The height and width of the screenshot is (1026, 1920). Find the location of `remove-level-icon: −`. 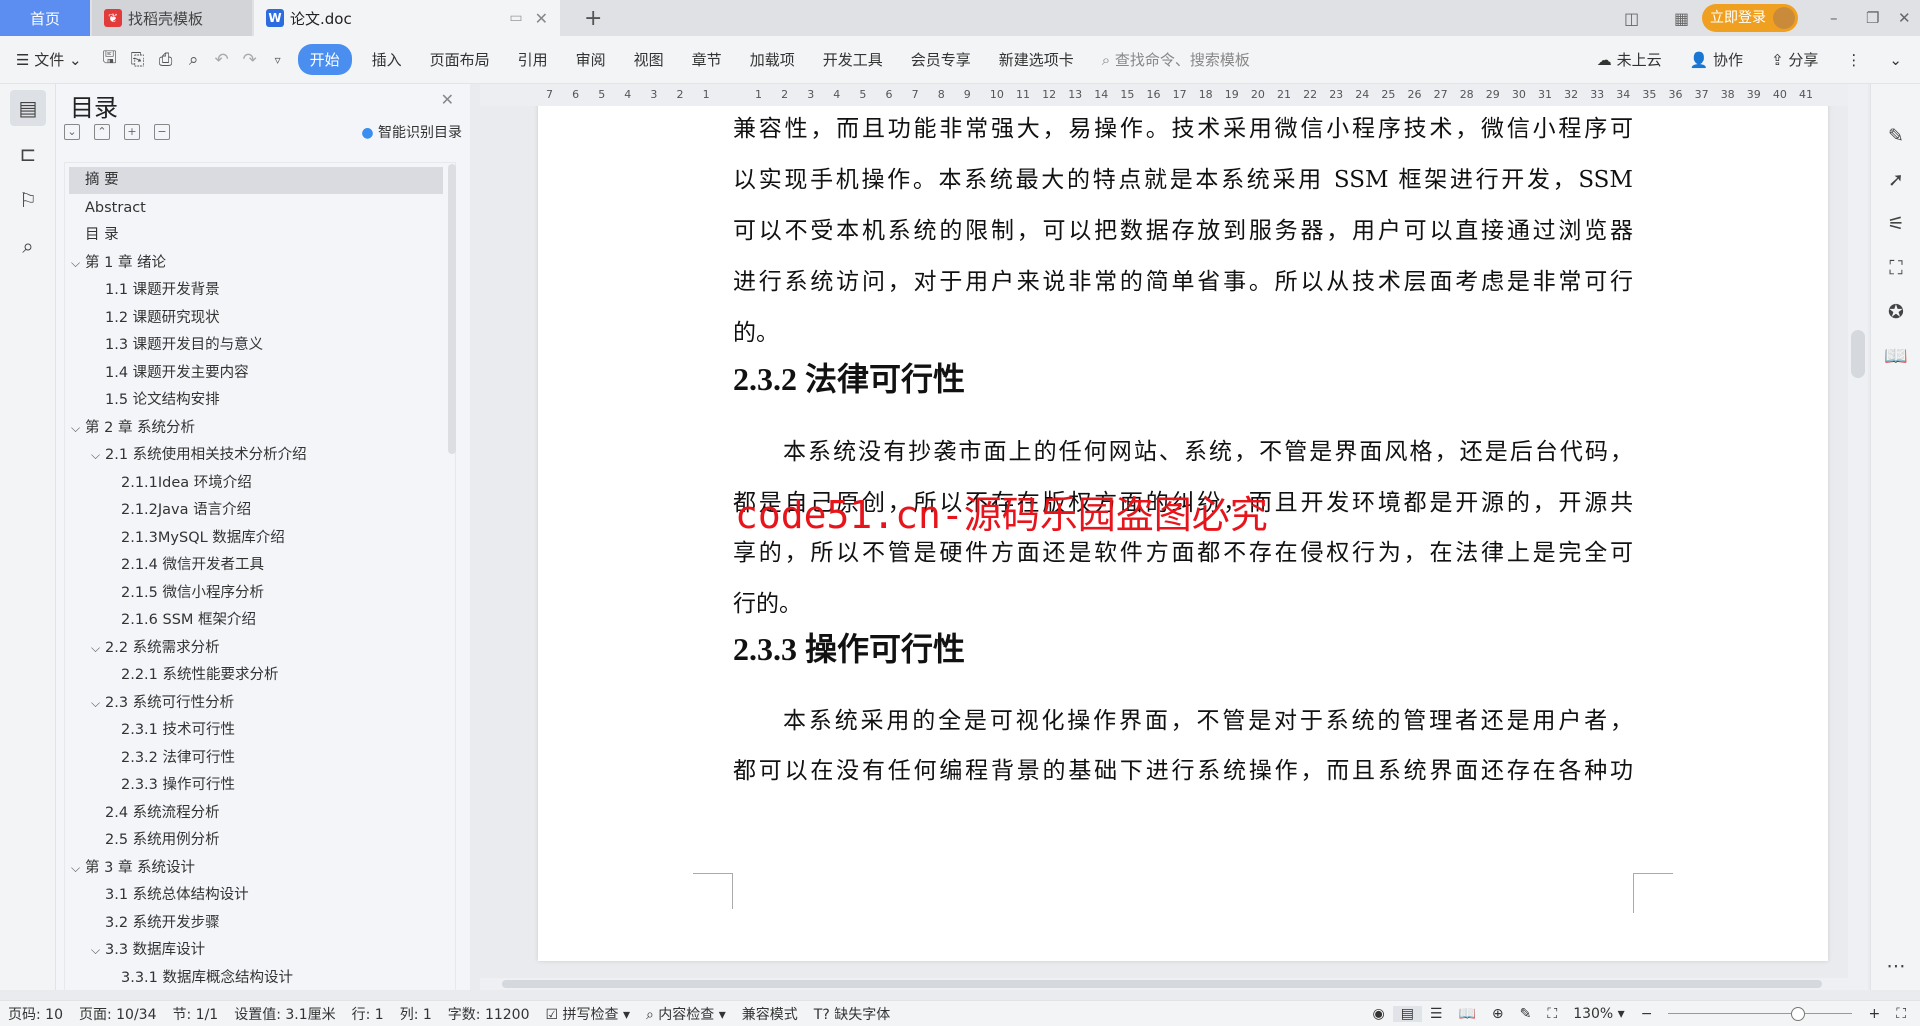

remove-level-icon: − is located at coordinates (162, 132).